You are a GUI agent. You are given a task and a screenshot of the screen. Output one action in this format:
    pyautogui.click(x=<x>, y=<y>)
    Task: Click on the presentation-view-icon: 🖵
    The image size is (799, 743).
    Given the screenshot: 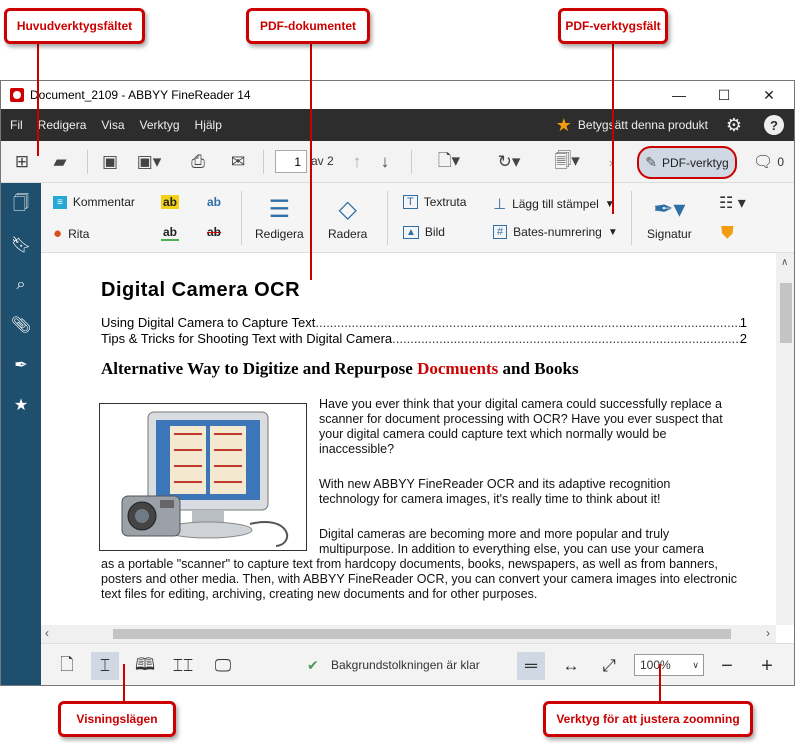 What is the action you would take?
    pyautogui.click(x=223, y=666)
    